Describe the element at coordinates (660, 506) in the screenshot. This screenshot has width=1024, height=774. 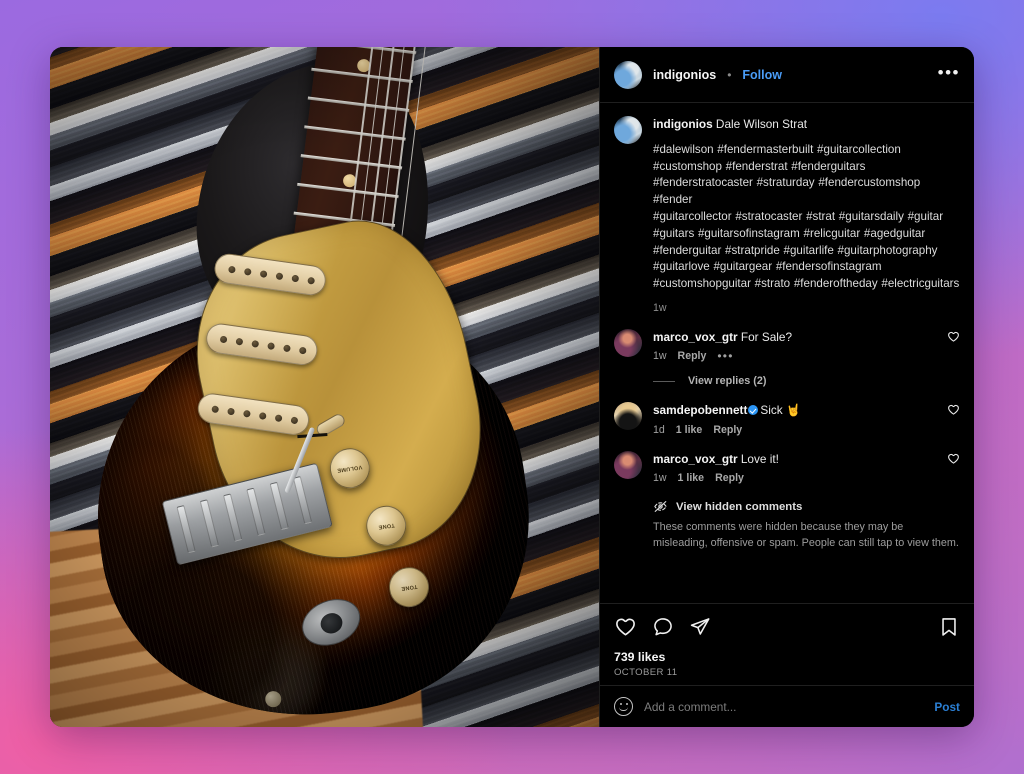
I see `eye-off-icon` at that location.